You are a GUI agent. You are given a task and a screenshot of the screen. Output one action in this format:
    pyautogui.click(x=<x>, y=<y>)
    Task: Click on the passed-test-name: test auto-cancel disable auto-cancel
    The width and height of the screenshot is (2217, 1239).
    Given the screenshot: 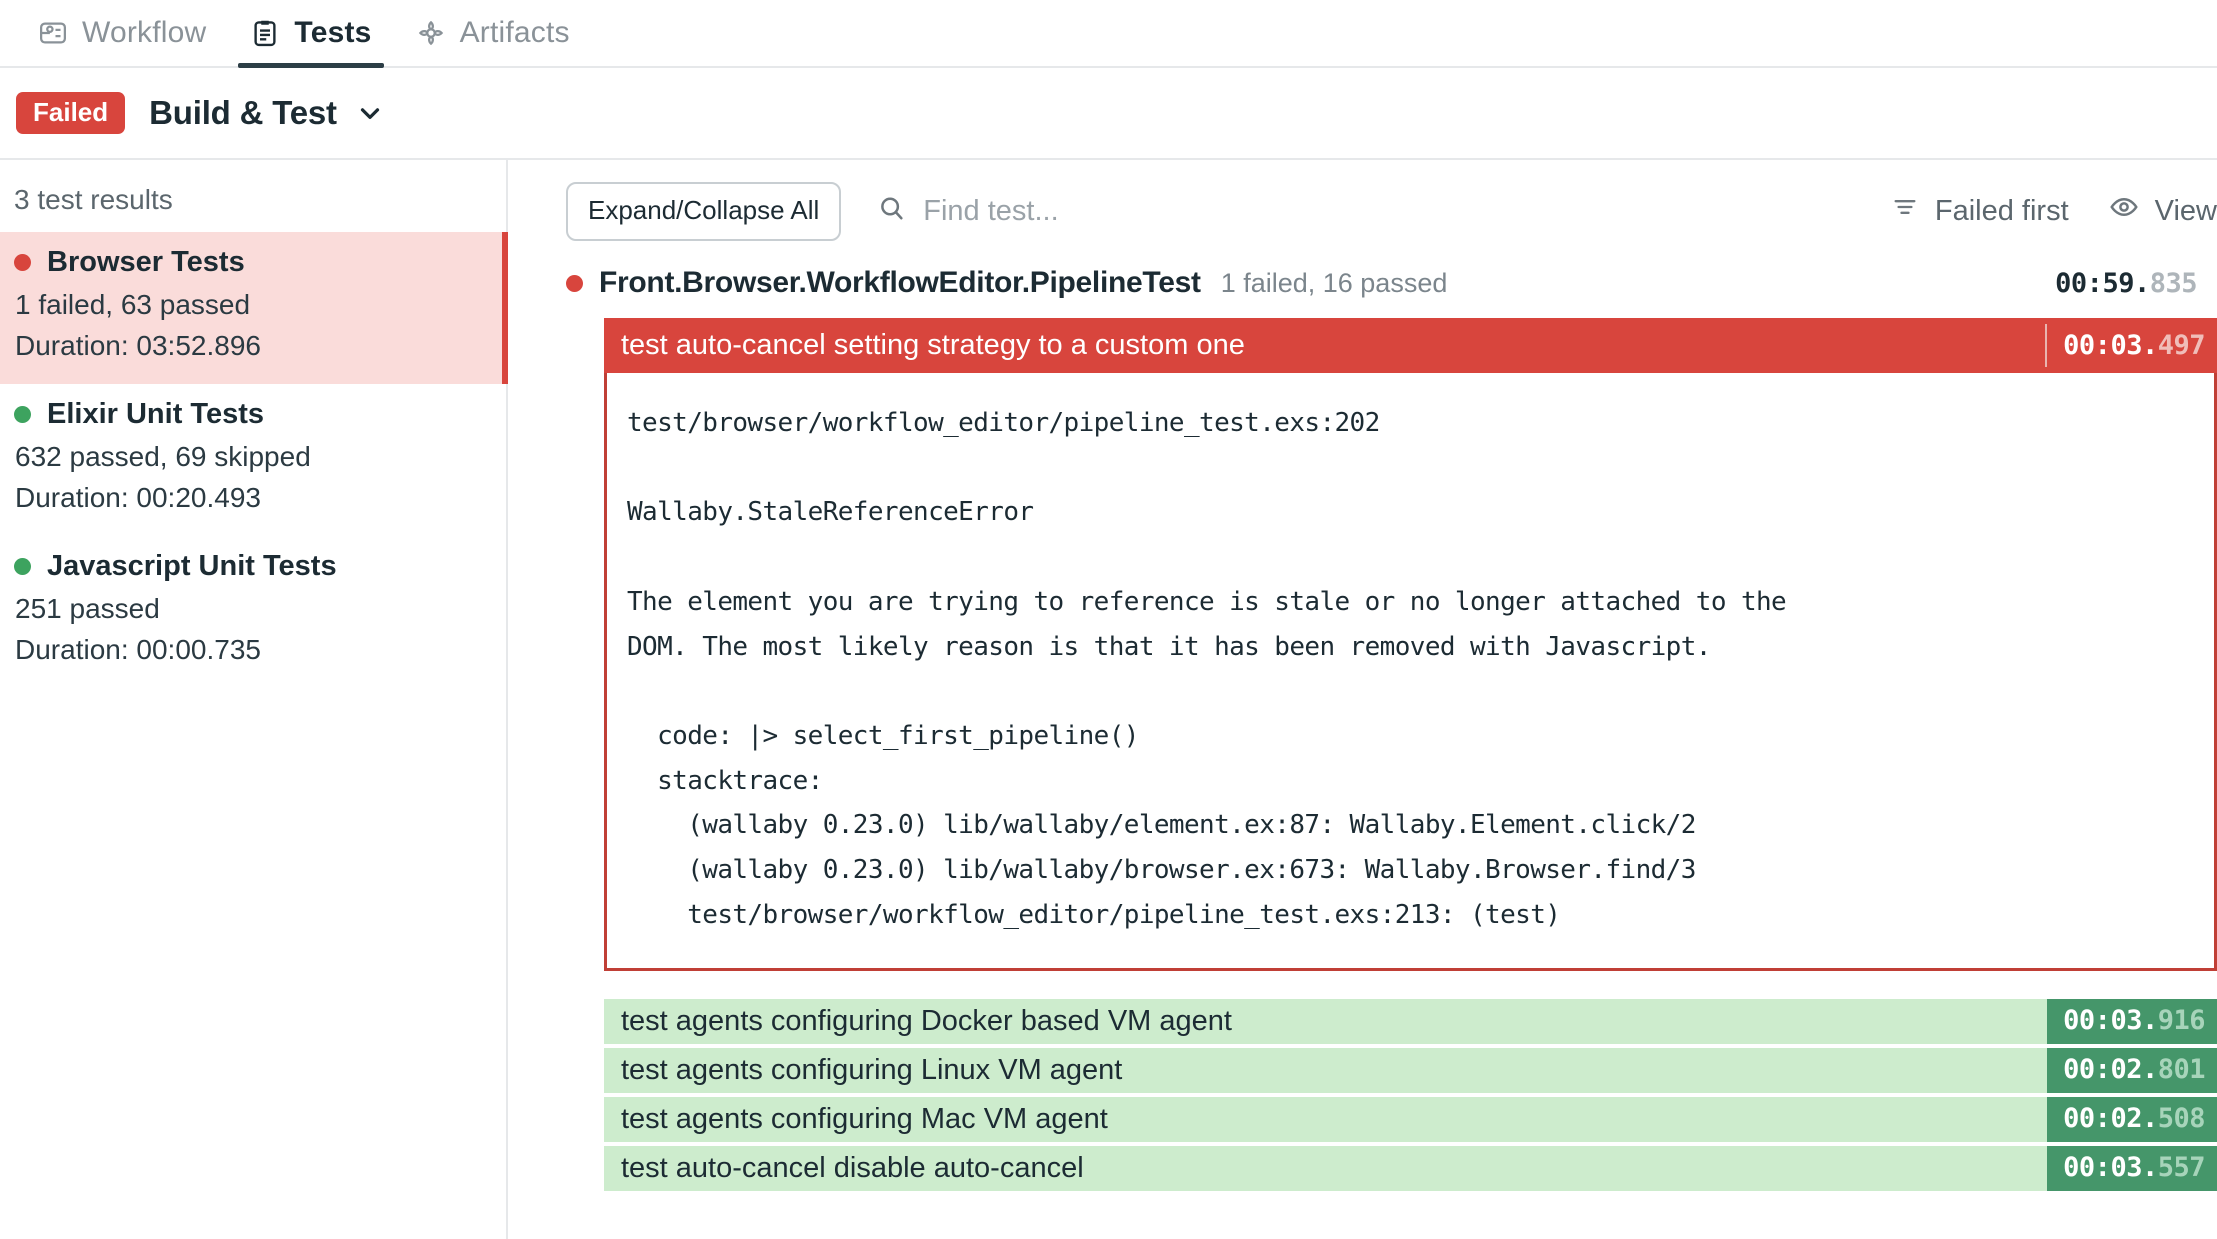 What is the action you would take?
    pyautogui.click(x=852, y=1167)
    